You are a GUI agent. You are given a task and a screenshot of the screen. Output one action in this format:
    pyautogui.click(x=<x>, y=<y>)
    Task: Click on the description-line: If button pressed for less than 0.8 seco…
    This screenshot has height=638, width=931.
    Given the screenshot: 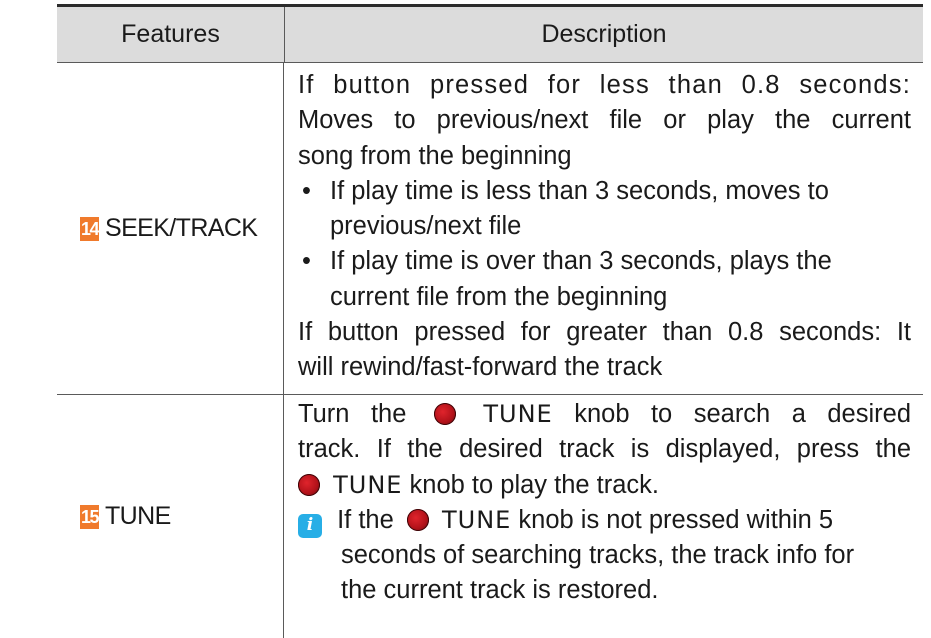 What is the action you would take?
    pyautogui.click(x=604, y=85)
    